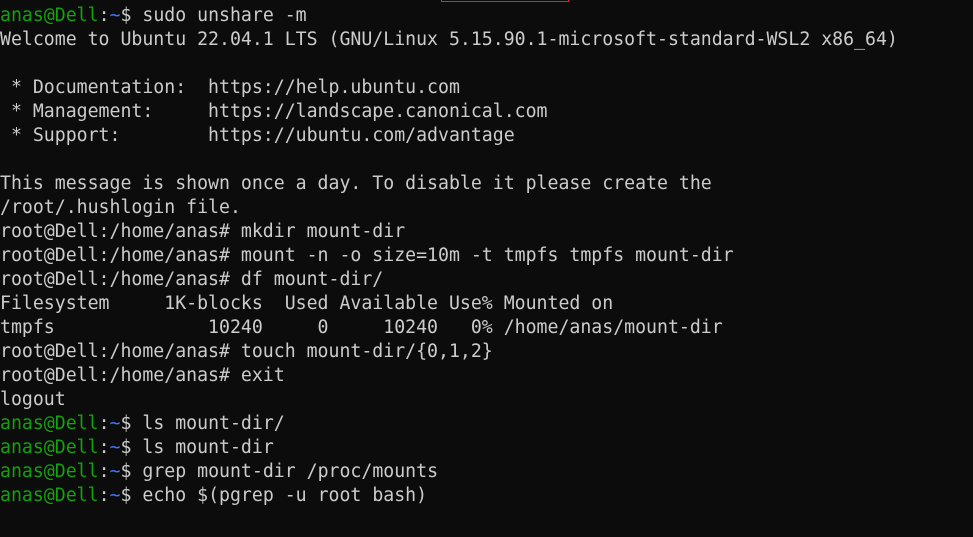 The width and height of the screenshot is (973, 537). What do you see at coordinates (486, 88) in the screenshot?
I see `output-line: * Documentation: https://help.ubuntu.com` at bounding box center [486, 88].